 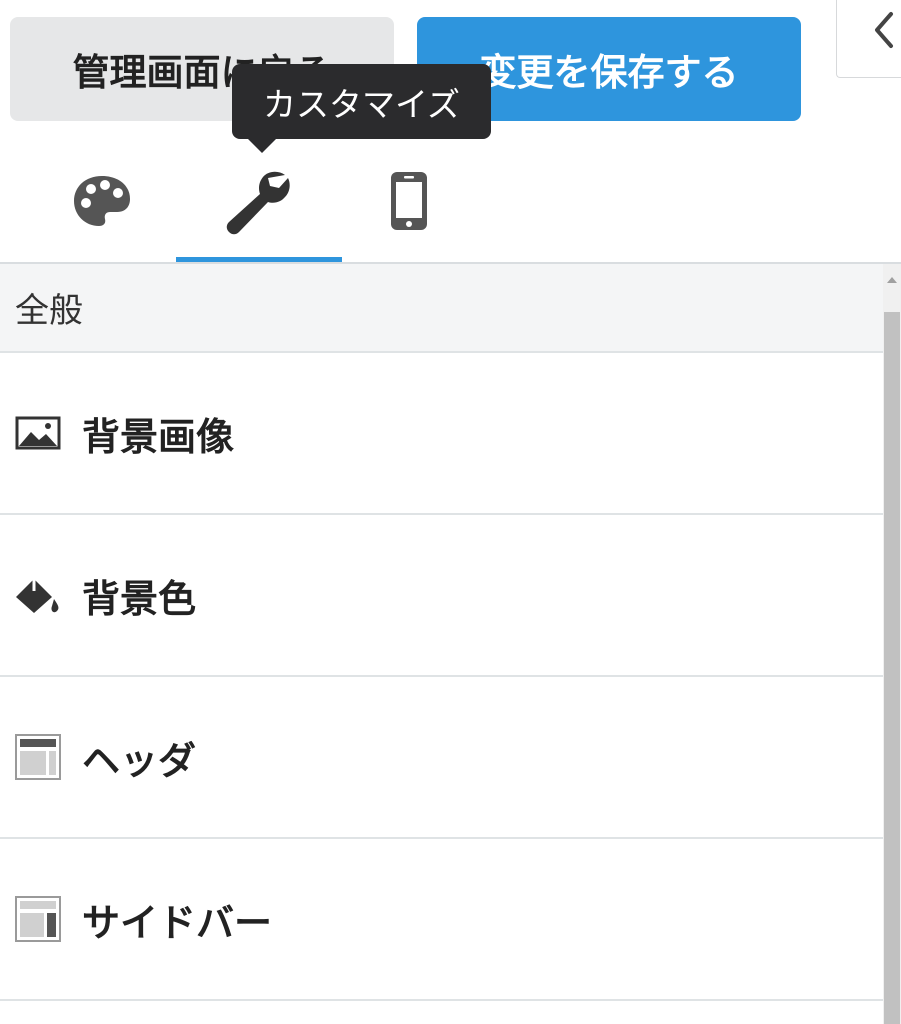 I want to click on section-header: 全般, so click(x=441, y=308).